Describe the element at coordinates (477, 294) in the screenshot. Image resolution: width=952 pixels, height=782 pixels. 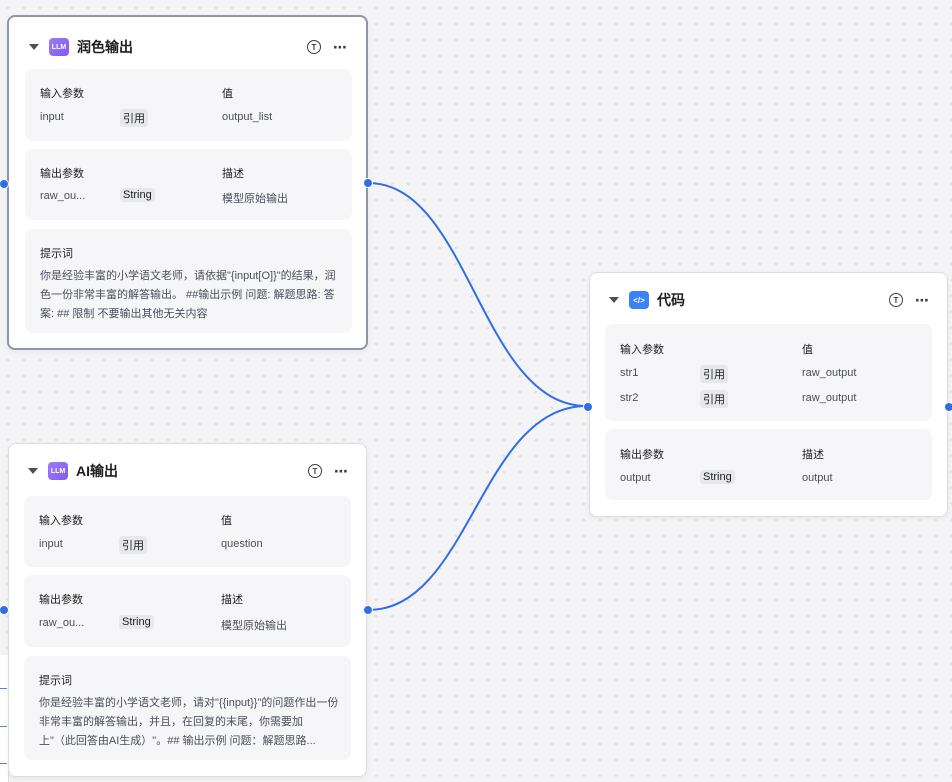
I see `edge-polish-to-code` at that location.